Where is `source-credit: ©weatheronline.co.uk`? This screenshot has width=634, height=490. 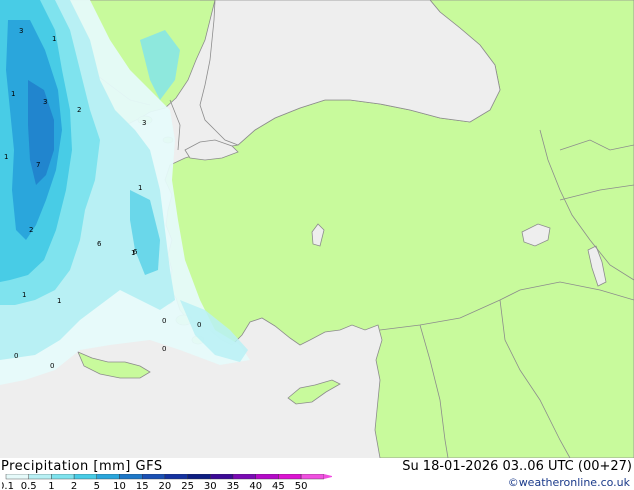 source-credit: ©weatheronline.co.uk is located at coordinates (569, 482).